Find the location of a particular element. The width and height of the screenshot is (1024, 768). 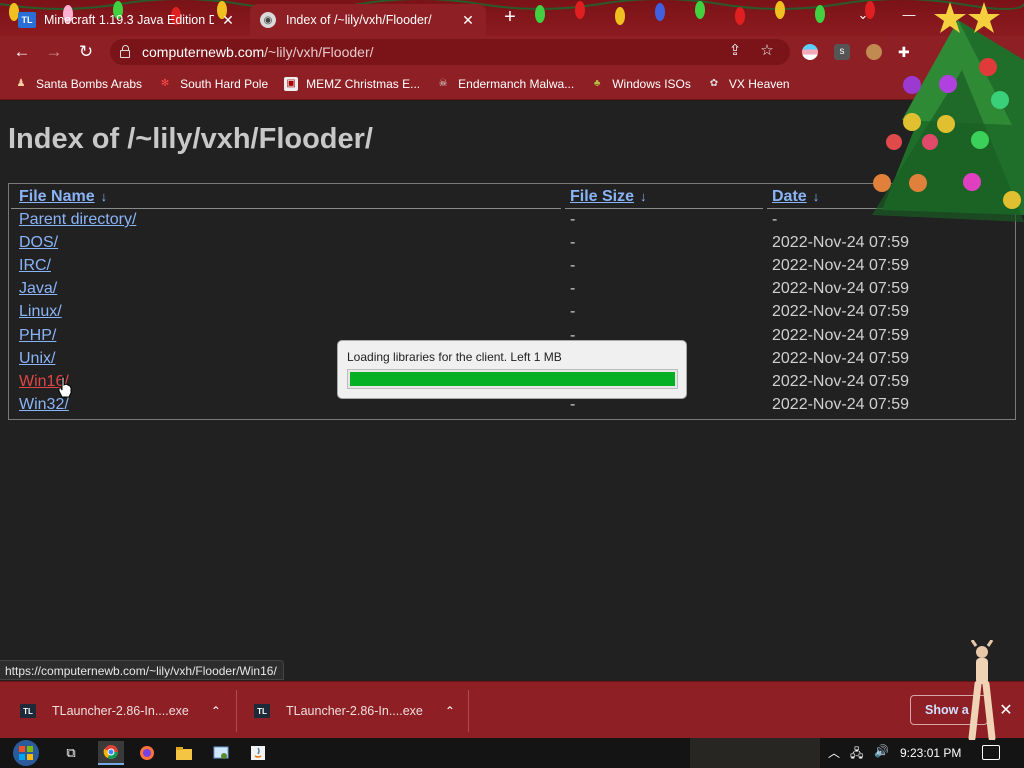

vx-icon: ✿ is located at coordinates (714, 83).